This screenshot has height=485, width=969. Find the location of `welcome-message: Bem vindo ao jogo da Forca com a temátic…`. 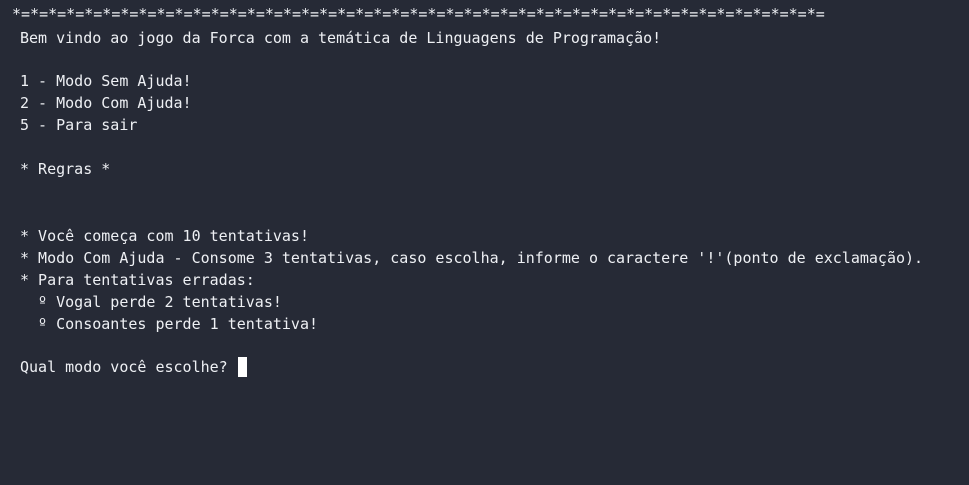

welcome-message: Bem vindo ao jogo da Forca com a temátic… is located at coordinates (341, 38).